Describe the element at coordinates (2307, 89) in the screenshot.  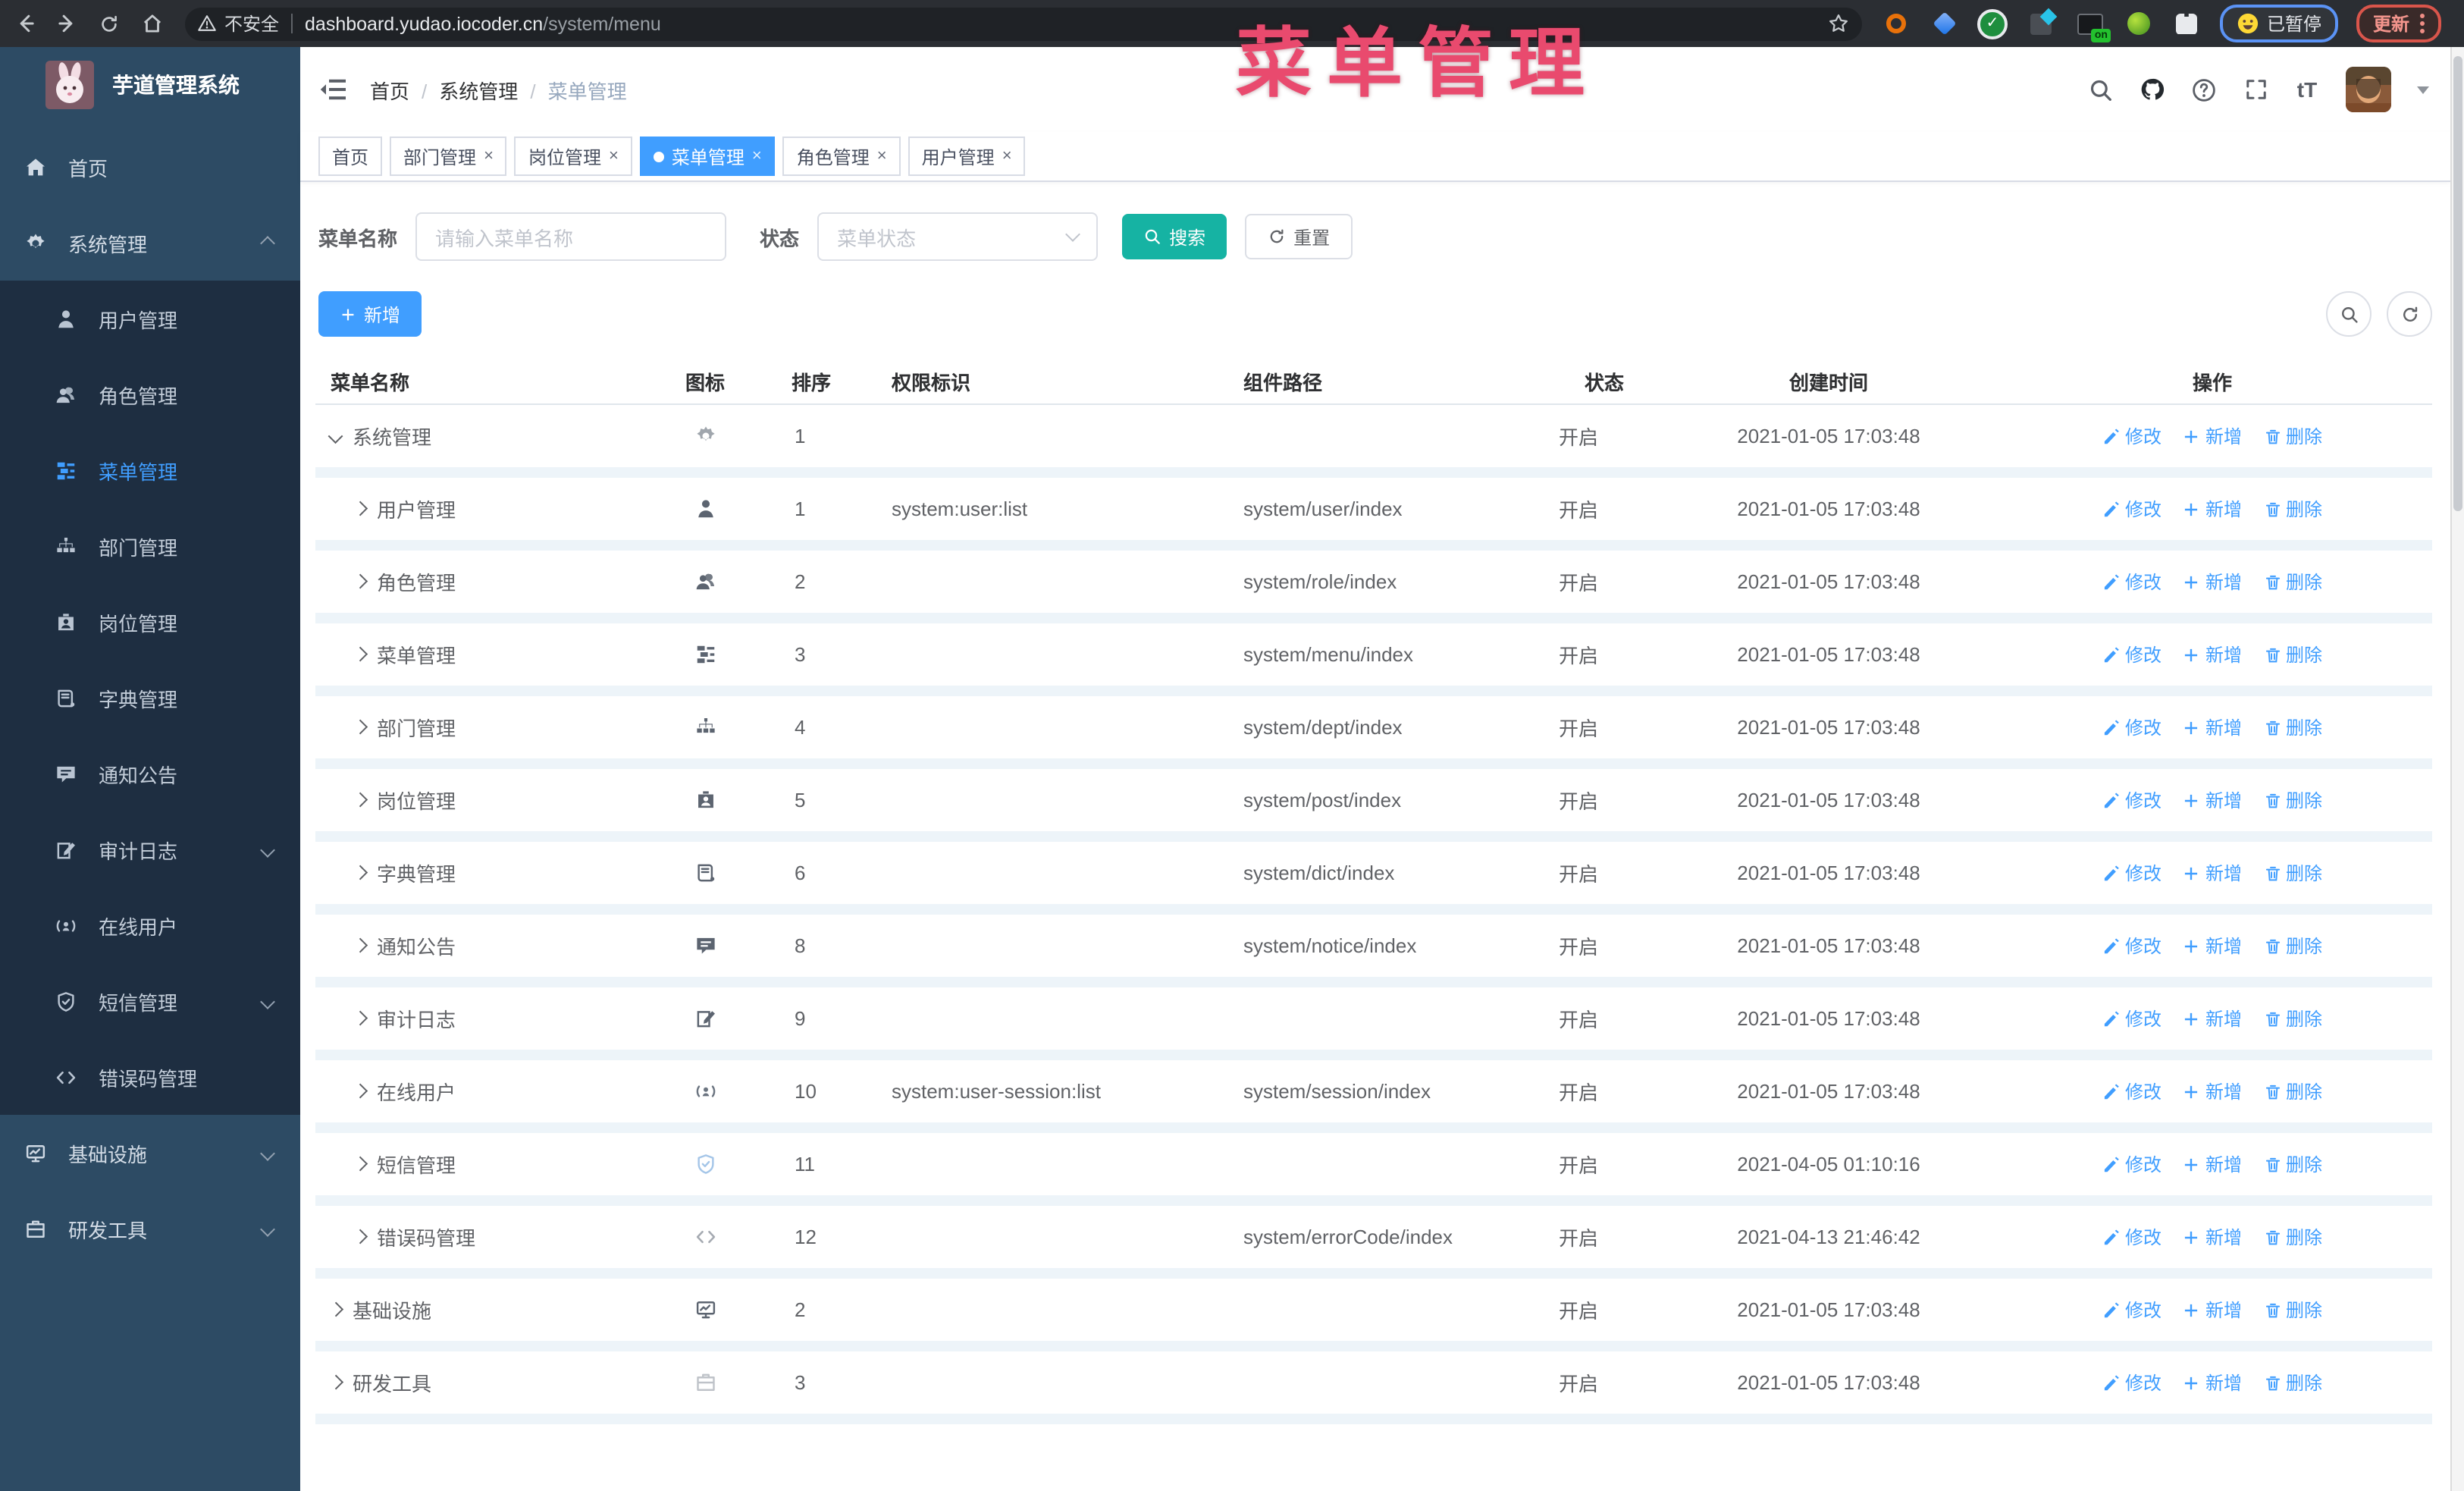
I see `text-size-button: tT` at that location.